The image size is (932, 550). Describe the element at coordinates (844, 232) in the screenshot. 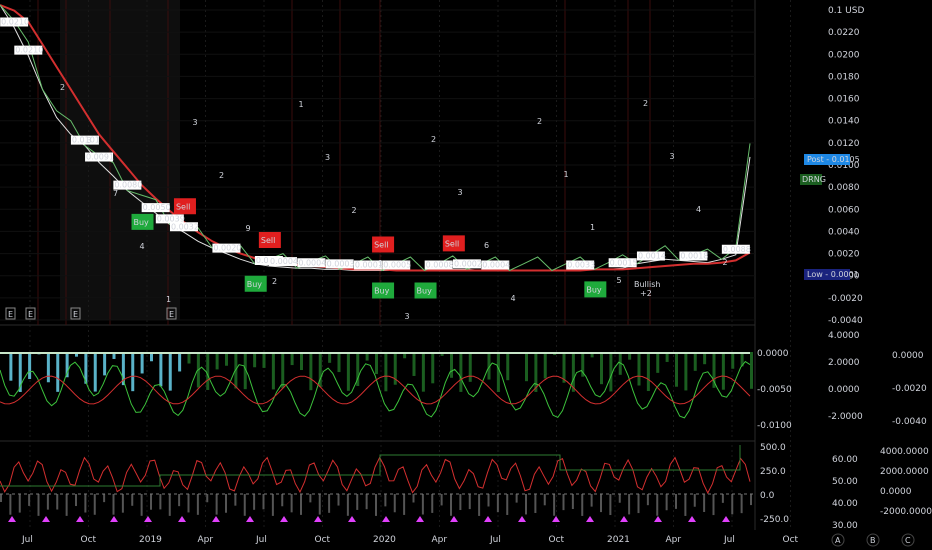

I see `price-tick-label: 0.0040` at that location.